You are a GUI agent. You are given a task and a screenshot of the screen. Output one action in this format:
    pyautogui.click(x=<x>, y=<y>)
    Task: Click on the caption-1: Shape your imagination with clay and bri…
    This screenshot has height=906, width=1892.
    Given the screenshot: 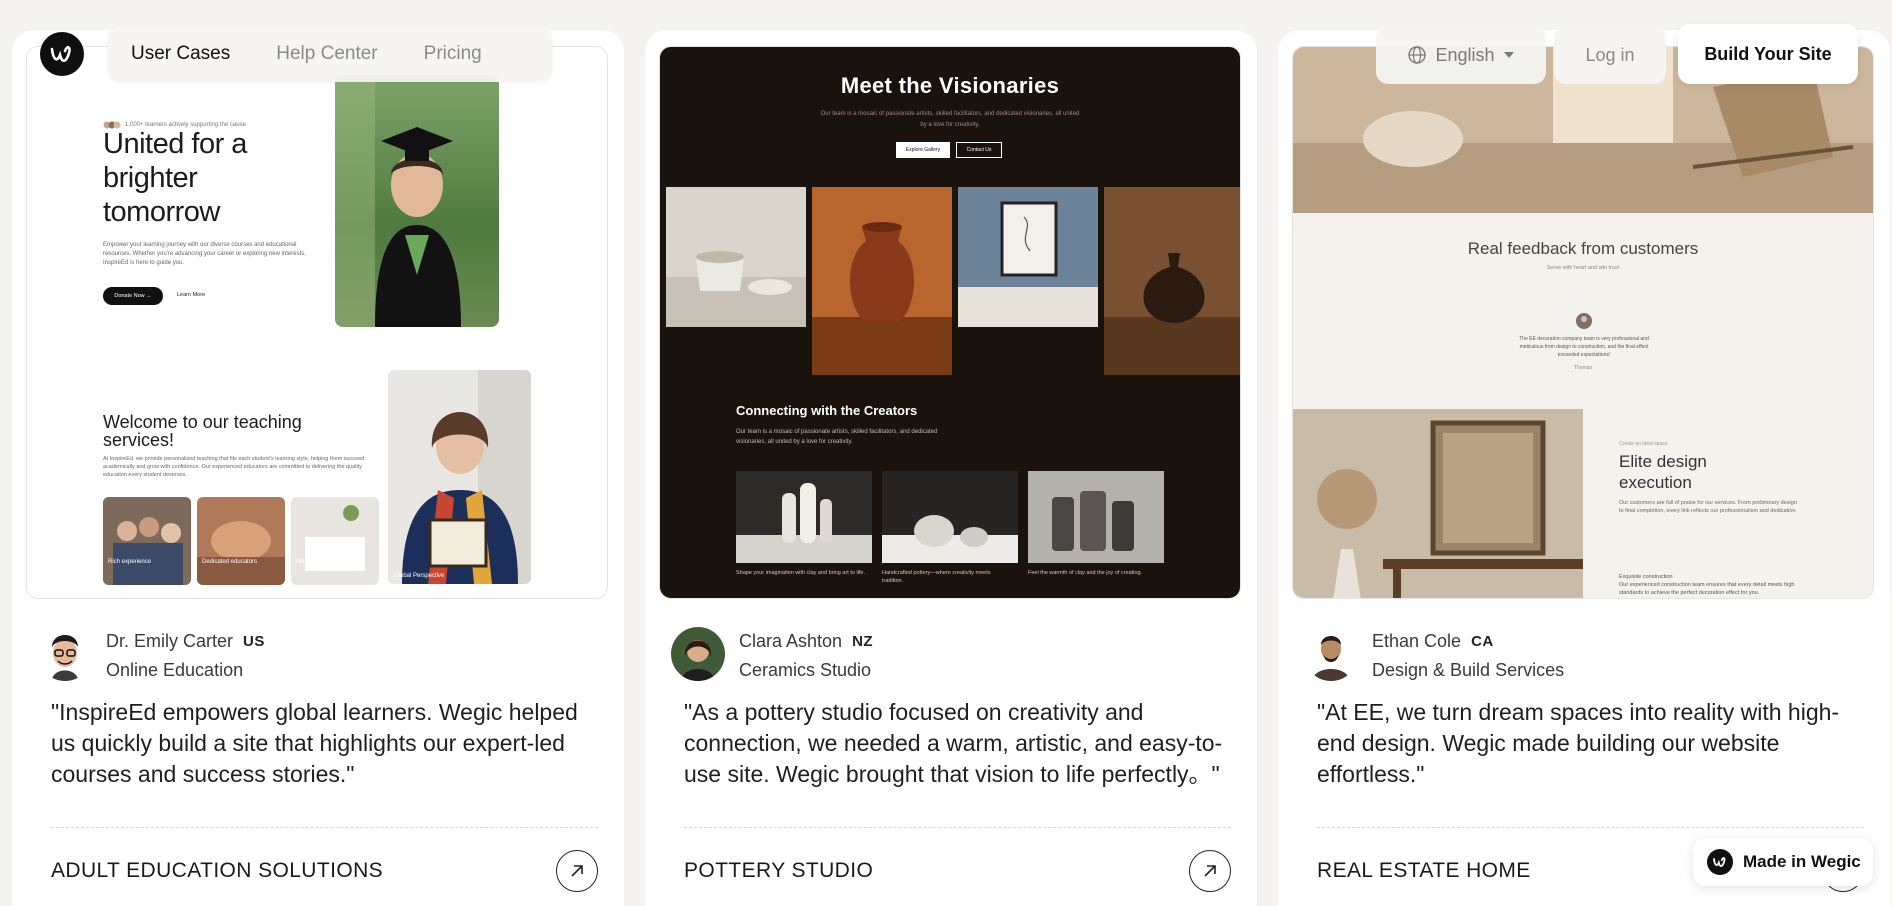 What is the action you would take?
    pyautogui.click(x=801, y=573)
    